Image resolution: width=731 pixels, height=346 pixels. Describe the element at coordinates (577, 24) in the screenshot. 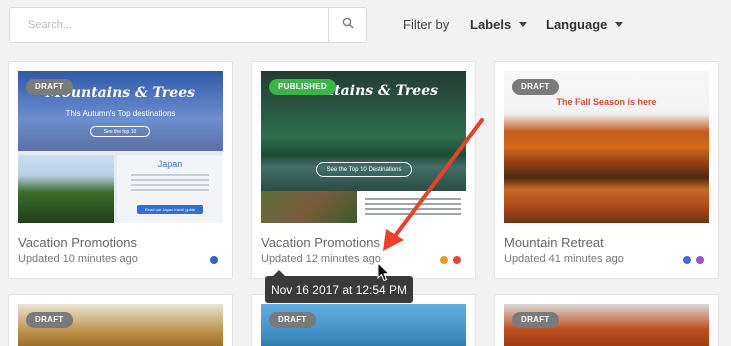

I see `language-dropdown-label: Language` at that location.